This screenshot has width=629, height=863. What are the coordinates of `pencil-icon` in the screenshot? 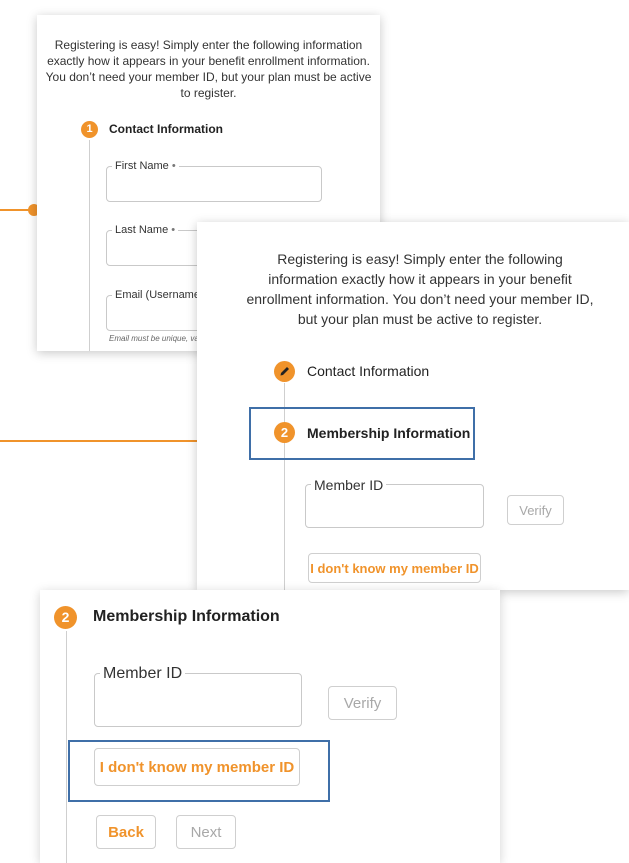 It's located at (284, 371).